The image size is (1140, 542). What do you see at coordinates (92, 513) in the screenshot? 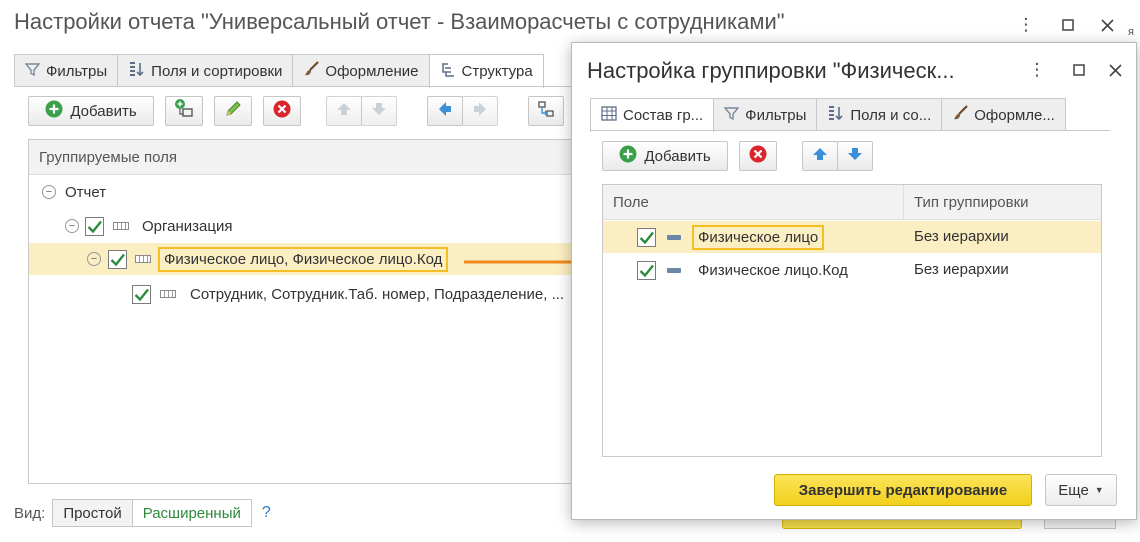
I see `view-simple-button: Простой` at bounding box center [92, 513].